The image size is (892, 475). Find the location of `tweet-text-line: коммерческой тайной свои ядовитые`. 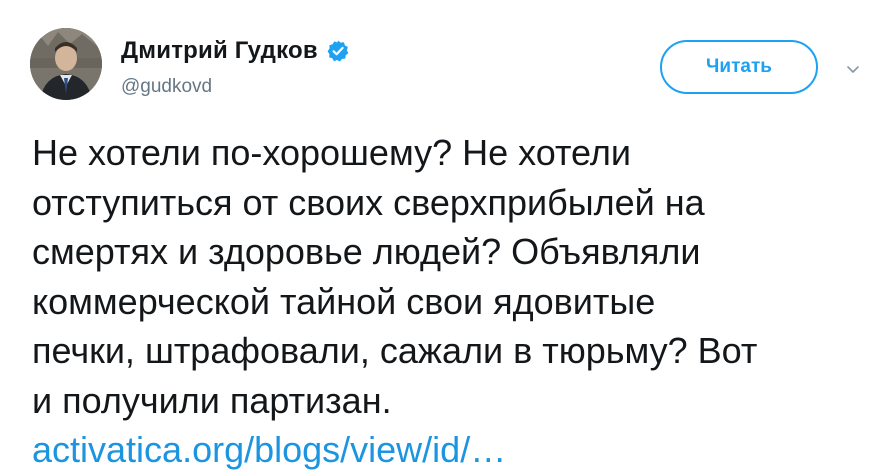

tweet-text-line: коммерческой тайной свои ядовитые is located at coordinates (344, 301).